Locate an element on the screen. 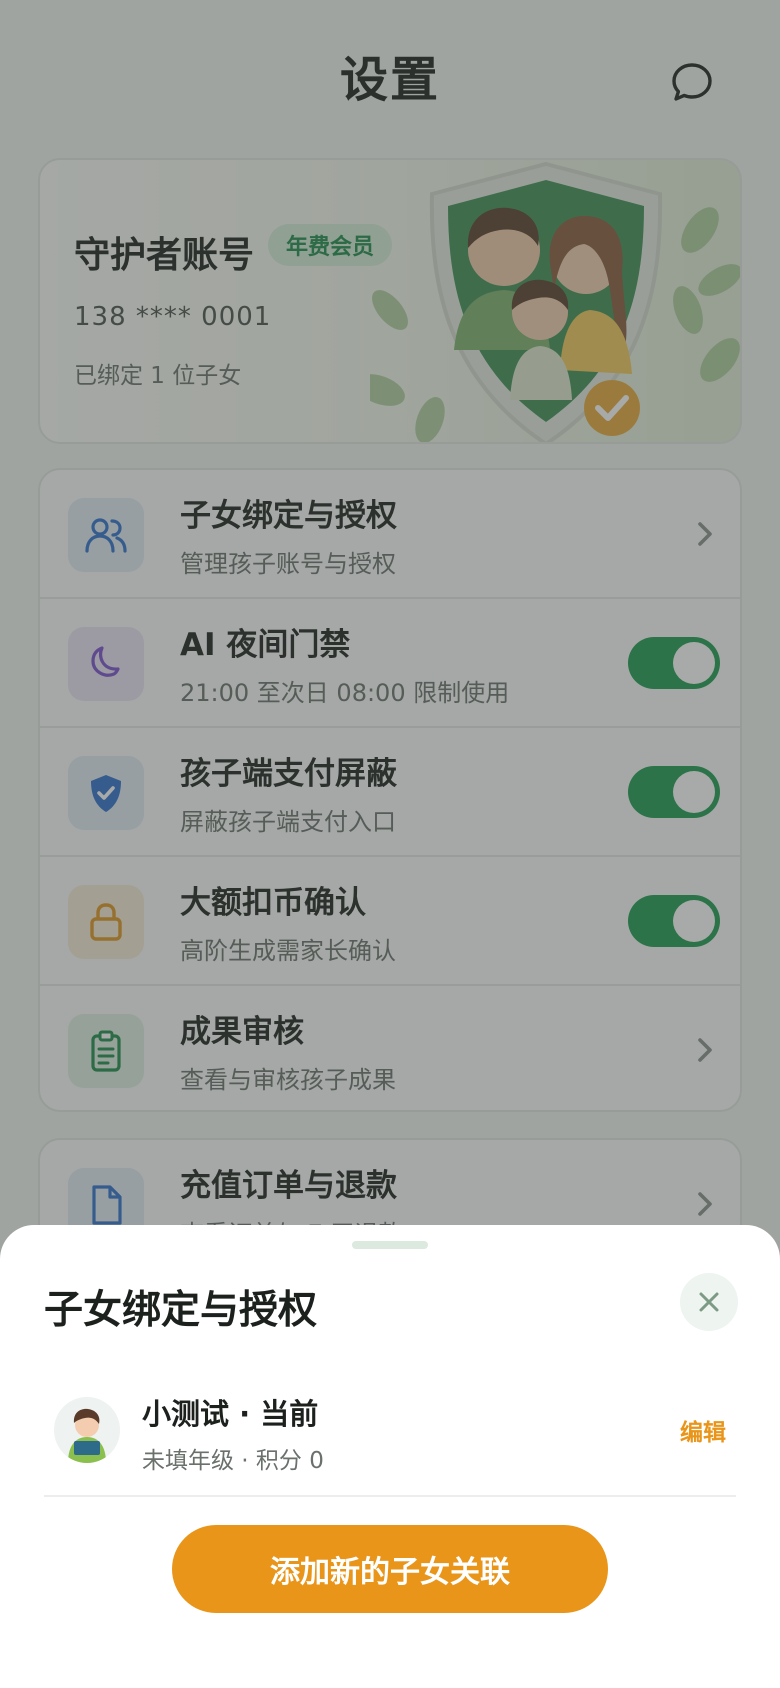 This screenshot has height=1688, width=780. close-button is located at coordinates (709, 1302).